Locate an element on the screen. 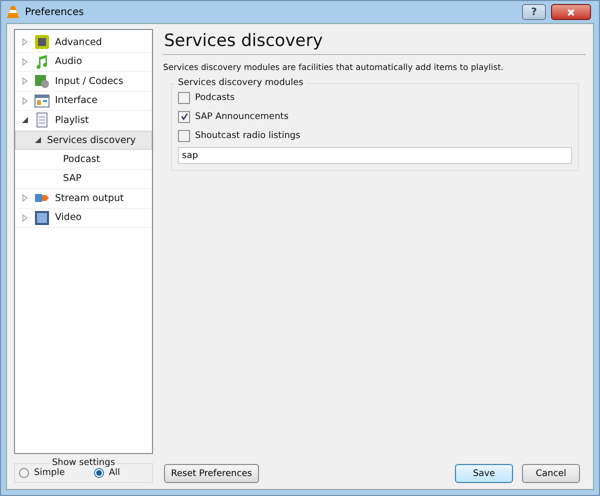 This screenshot has width=600, height=496. close-icon is located at coordinates (571, 12).